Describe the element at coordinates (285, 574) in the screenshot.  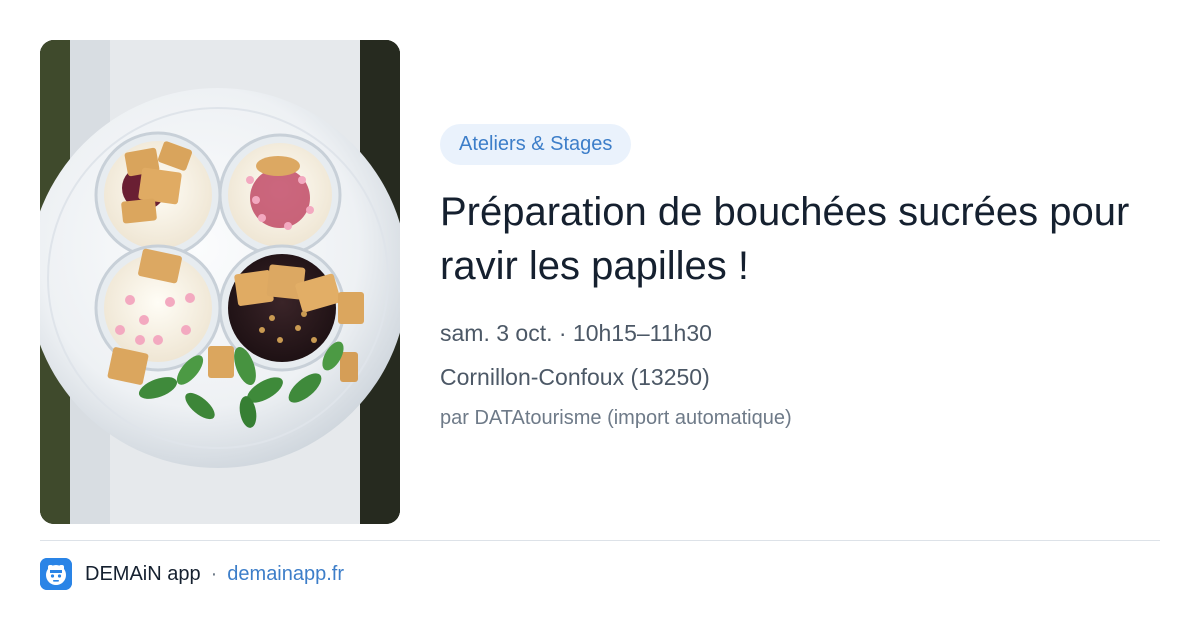
I see `app-domain-link: demainapp.fr` at that location.